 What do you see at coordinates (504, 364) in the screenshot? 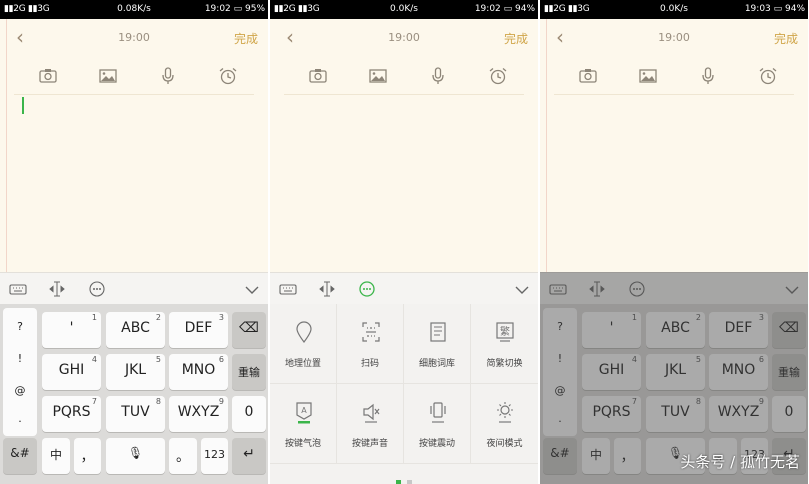
I see `tile-label: 简繁切换` at bounding box center [504, 364].